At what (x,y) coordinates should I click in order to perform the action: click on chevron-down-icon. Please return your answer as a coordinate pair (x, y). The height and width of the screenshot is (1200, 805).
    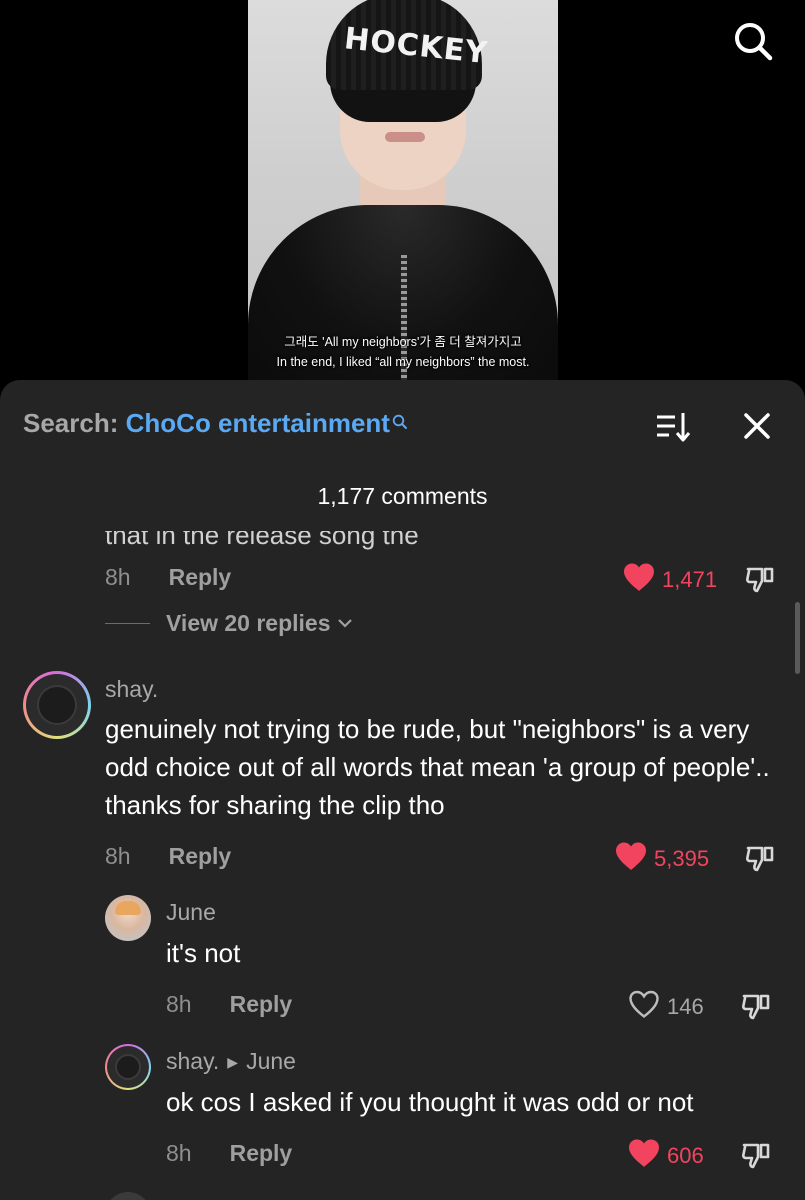
    Looking at the image, I should click on (345, 625).